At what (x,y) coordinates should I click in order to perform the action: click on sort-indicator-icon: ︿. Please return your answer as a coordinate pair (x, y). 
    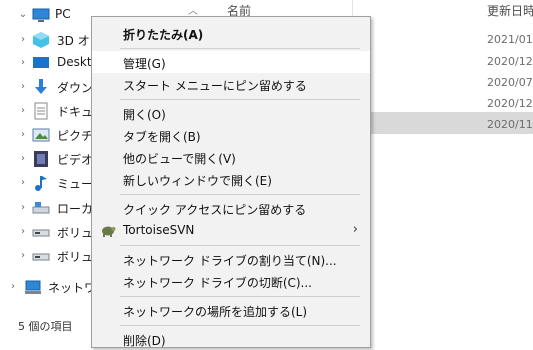
    Looking at the image, I should click on (193, 11).